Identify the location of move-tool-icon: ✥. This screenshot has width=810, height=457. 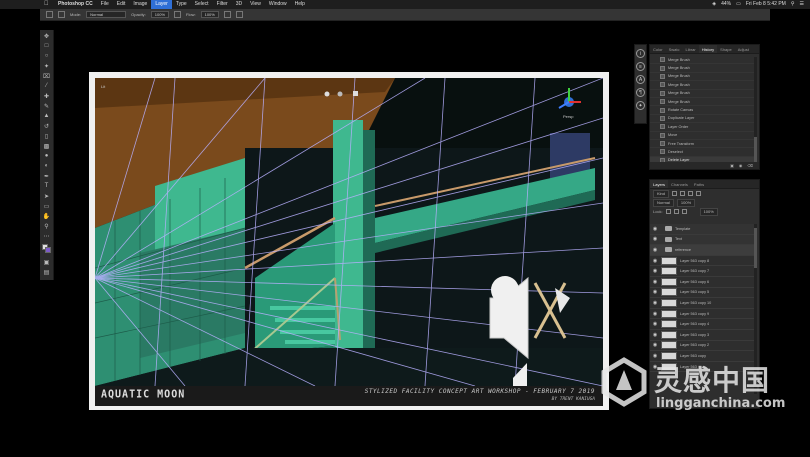
(47, 36).